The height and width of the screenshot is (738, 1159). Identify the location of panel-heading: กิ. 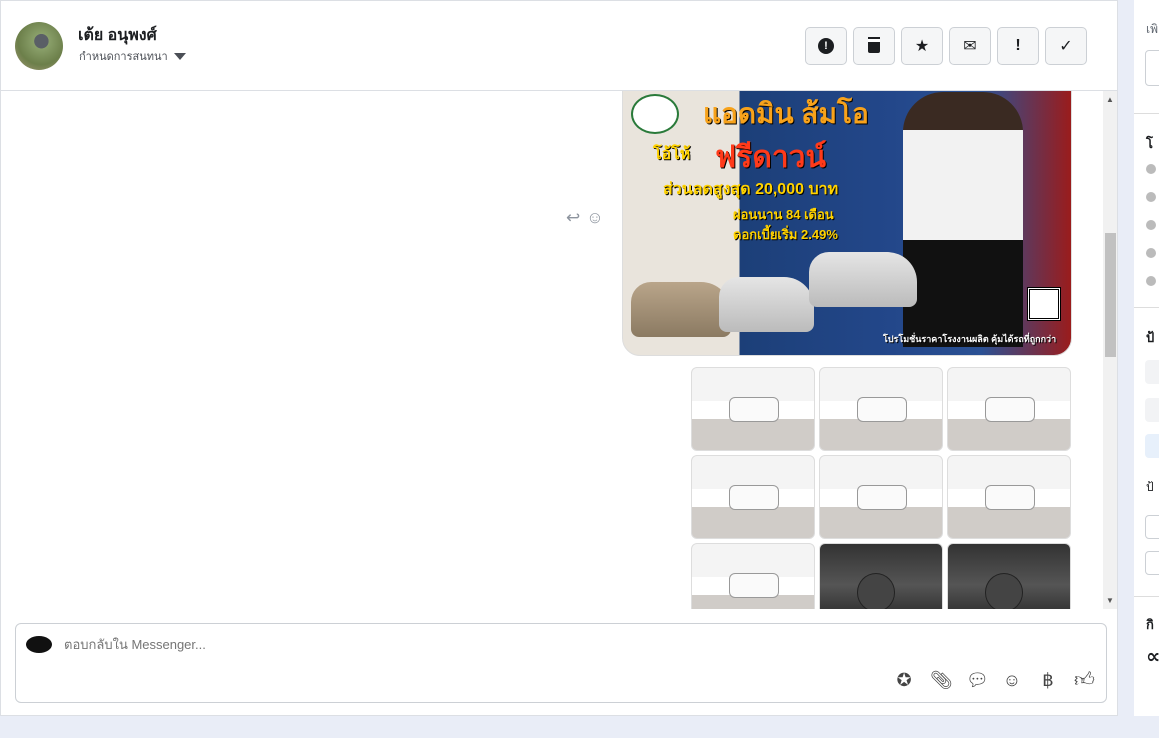
(1150, 624).